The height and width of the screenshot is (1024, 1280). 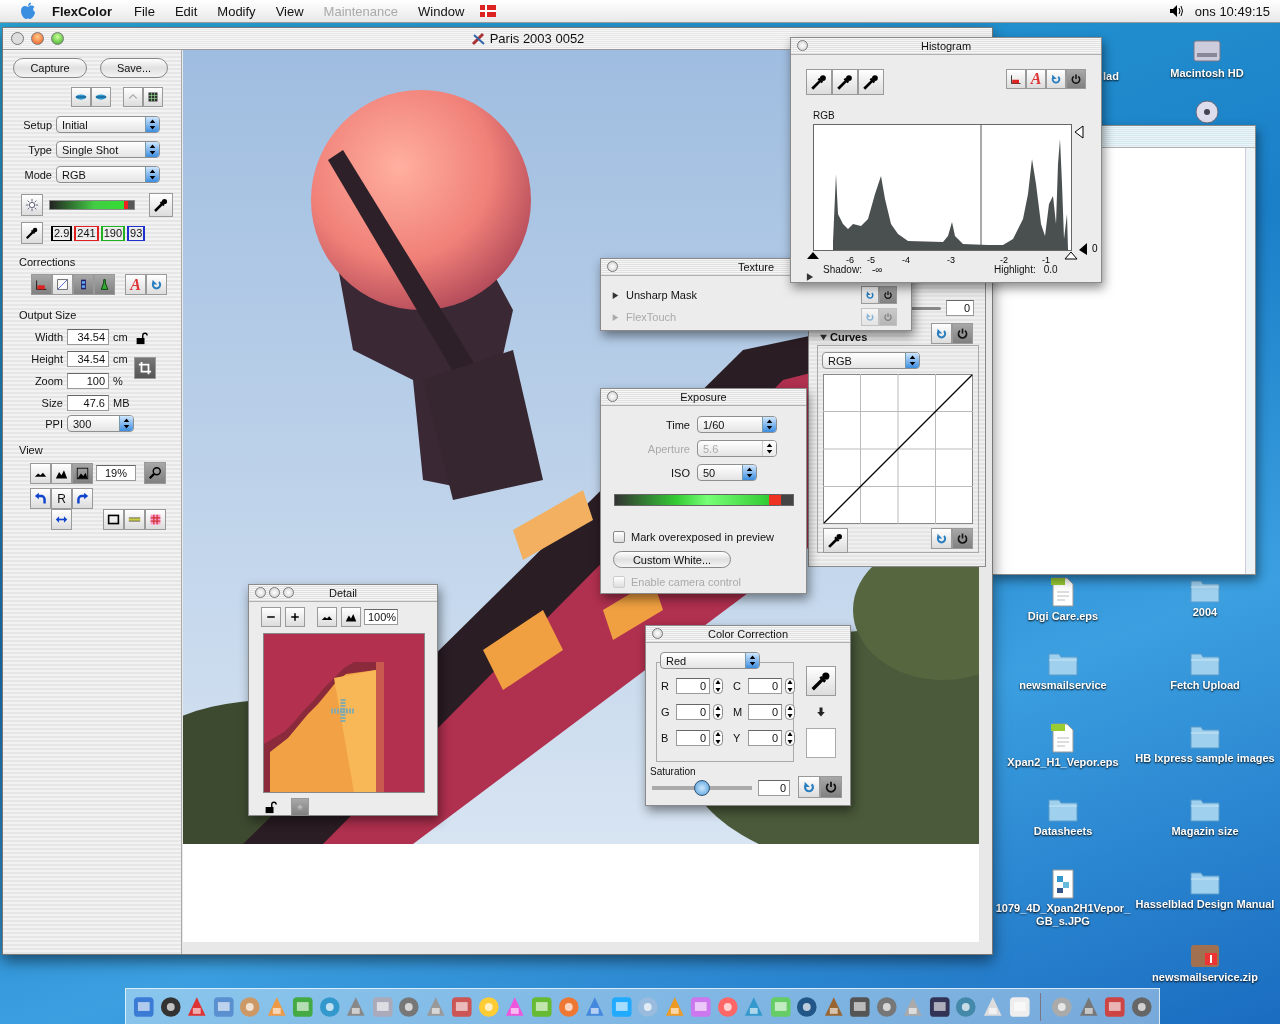 I want to click on menu-item: Modify, so click(x=236, y=11).